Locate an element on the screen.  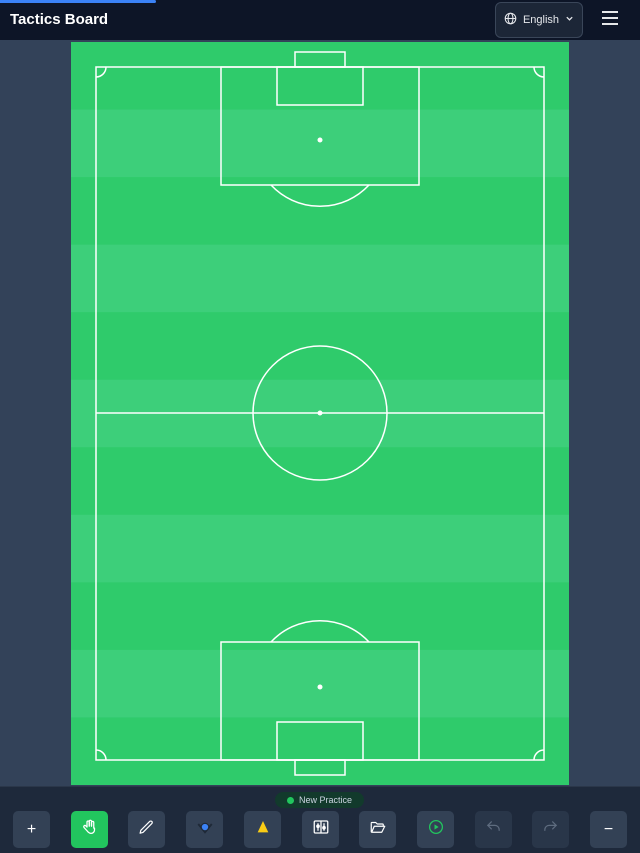
sliders-icon is located at coordinates (321, 829).